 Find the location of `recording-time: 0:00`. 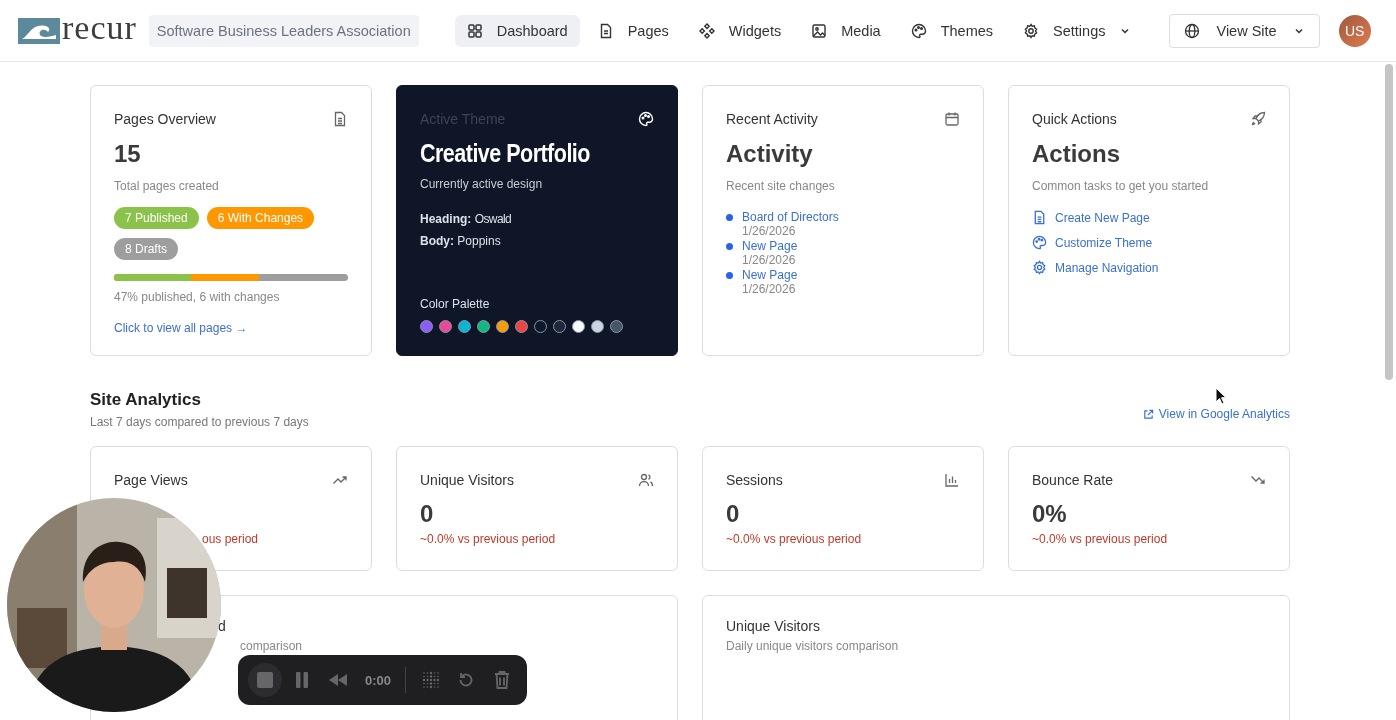

recording-time: 0:00 is located at coordinates (377, 680).